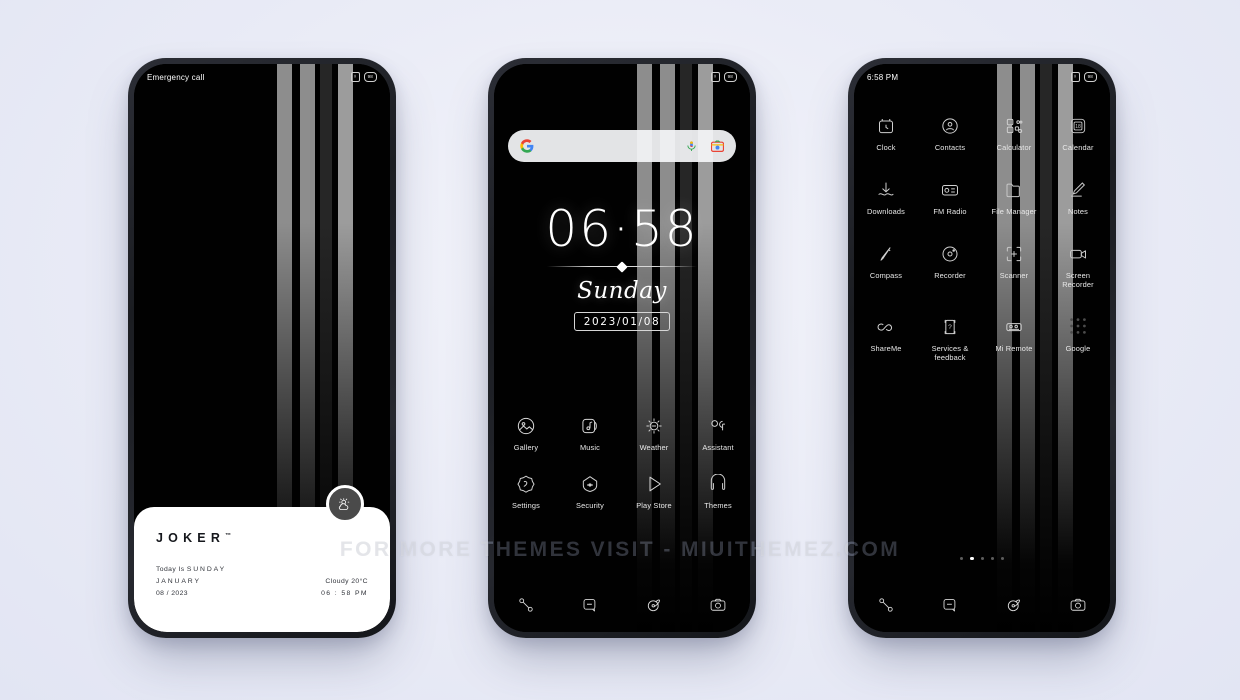  I want to click on page-dot-active, so click(972, 558).